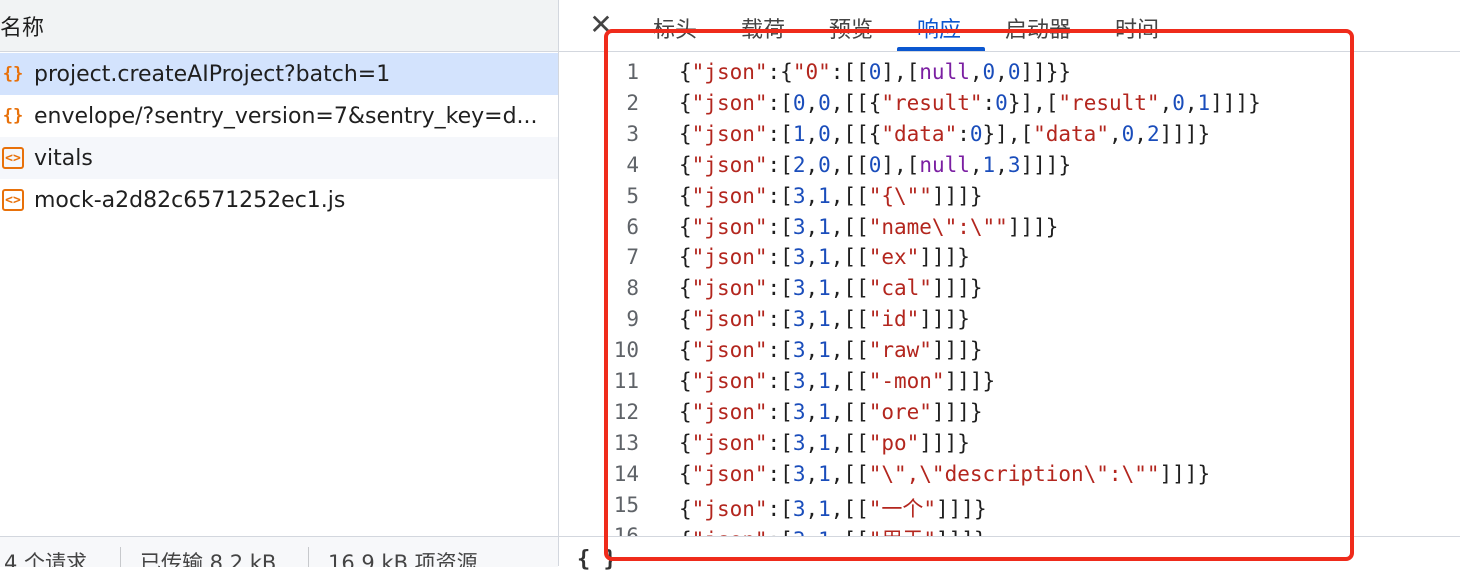 The image size is (1460, 572). What do you see at coordinates (597, 559) in the screenshot?
I see `pretty-print-icon: { }` at bounding box center [597, 559].